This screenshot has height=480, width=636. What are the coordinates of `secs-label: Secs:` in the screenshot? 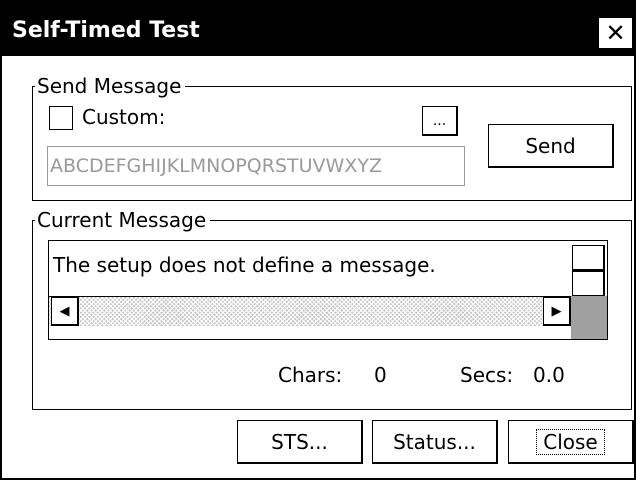 It's located at (487, 375).